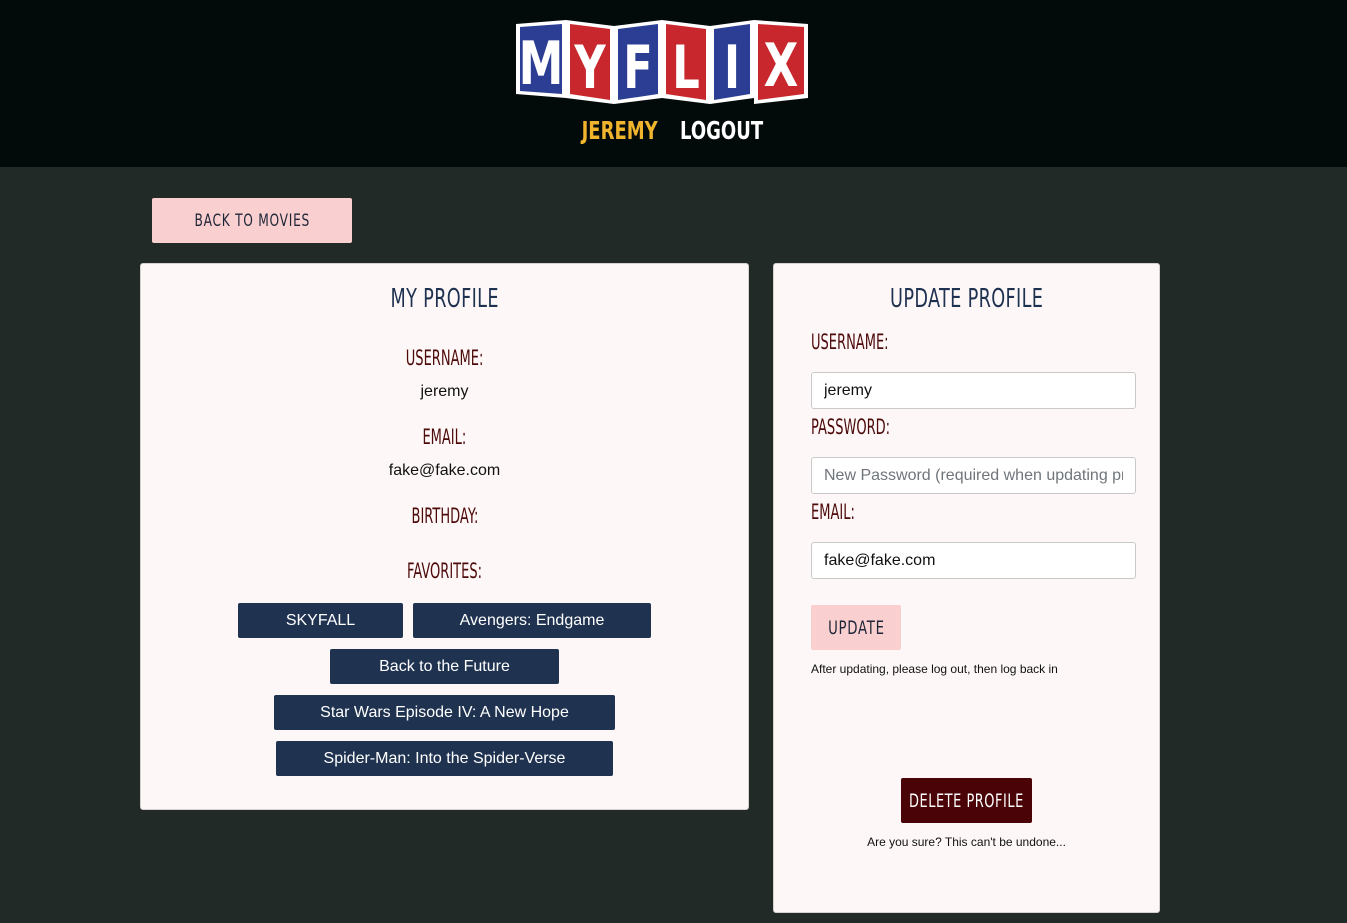 The width and height of the screenshot is (1347, 923). Describe the element at coordinates (833, 512) in the screenshot. I see `update-email-label: EMAIL:` at that location.